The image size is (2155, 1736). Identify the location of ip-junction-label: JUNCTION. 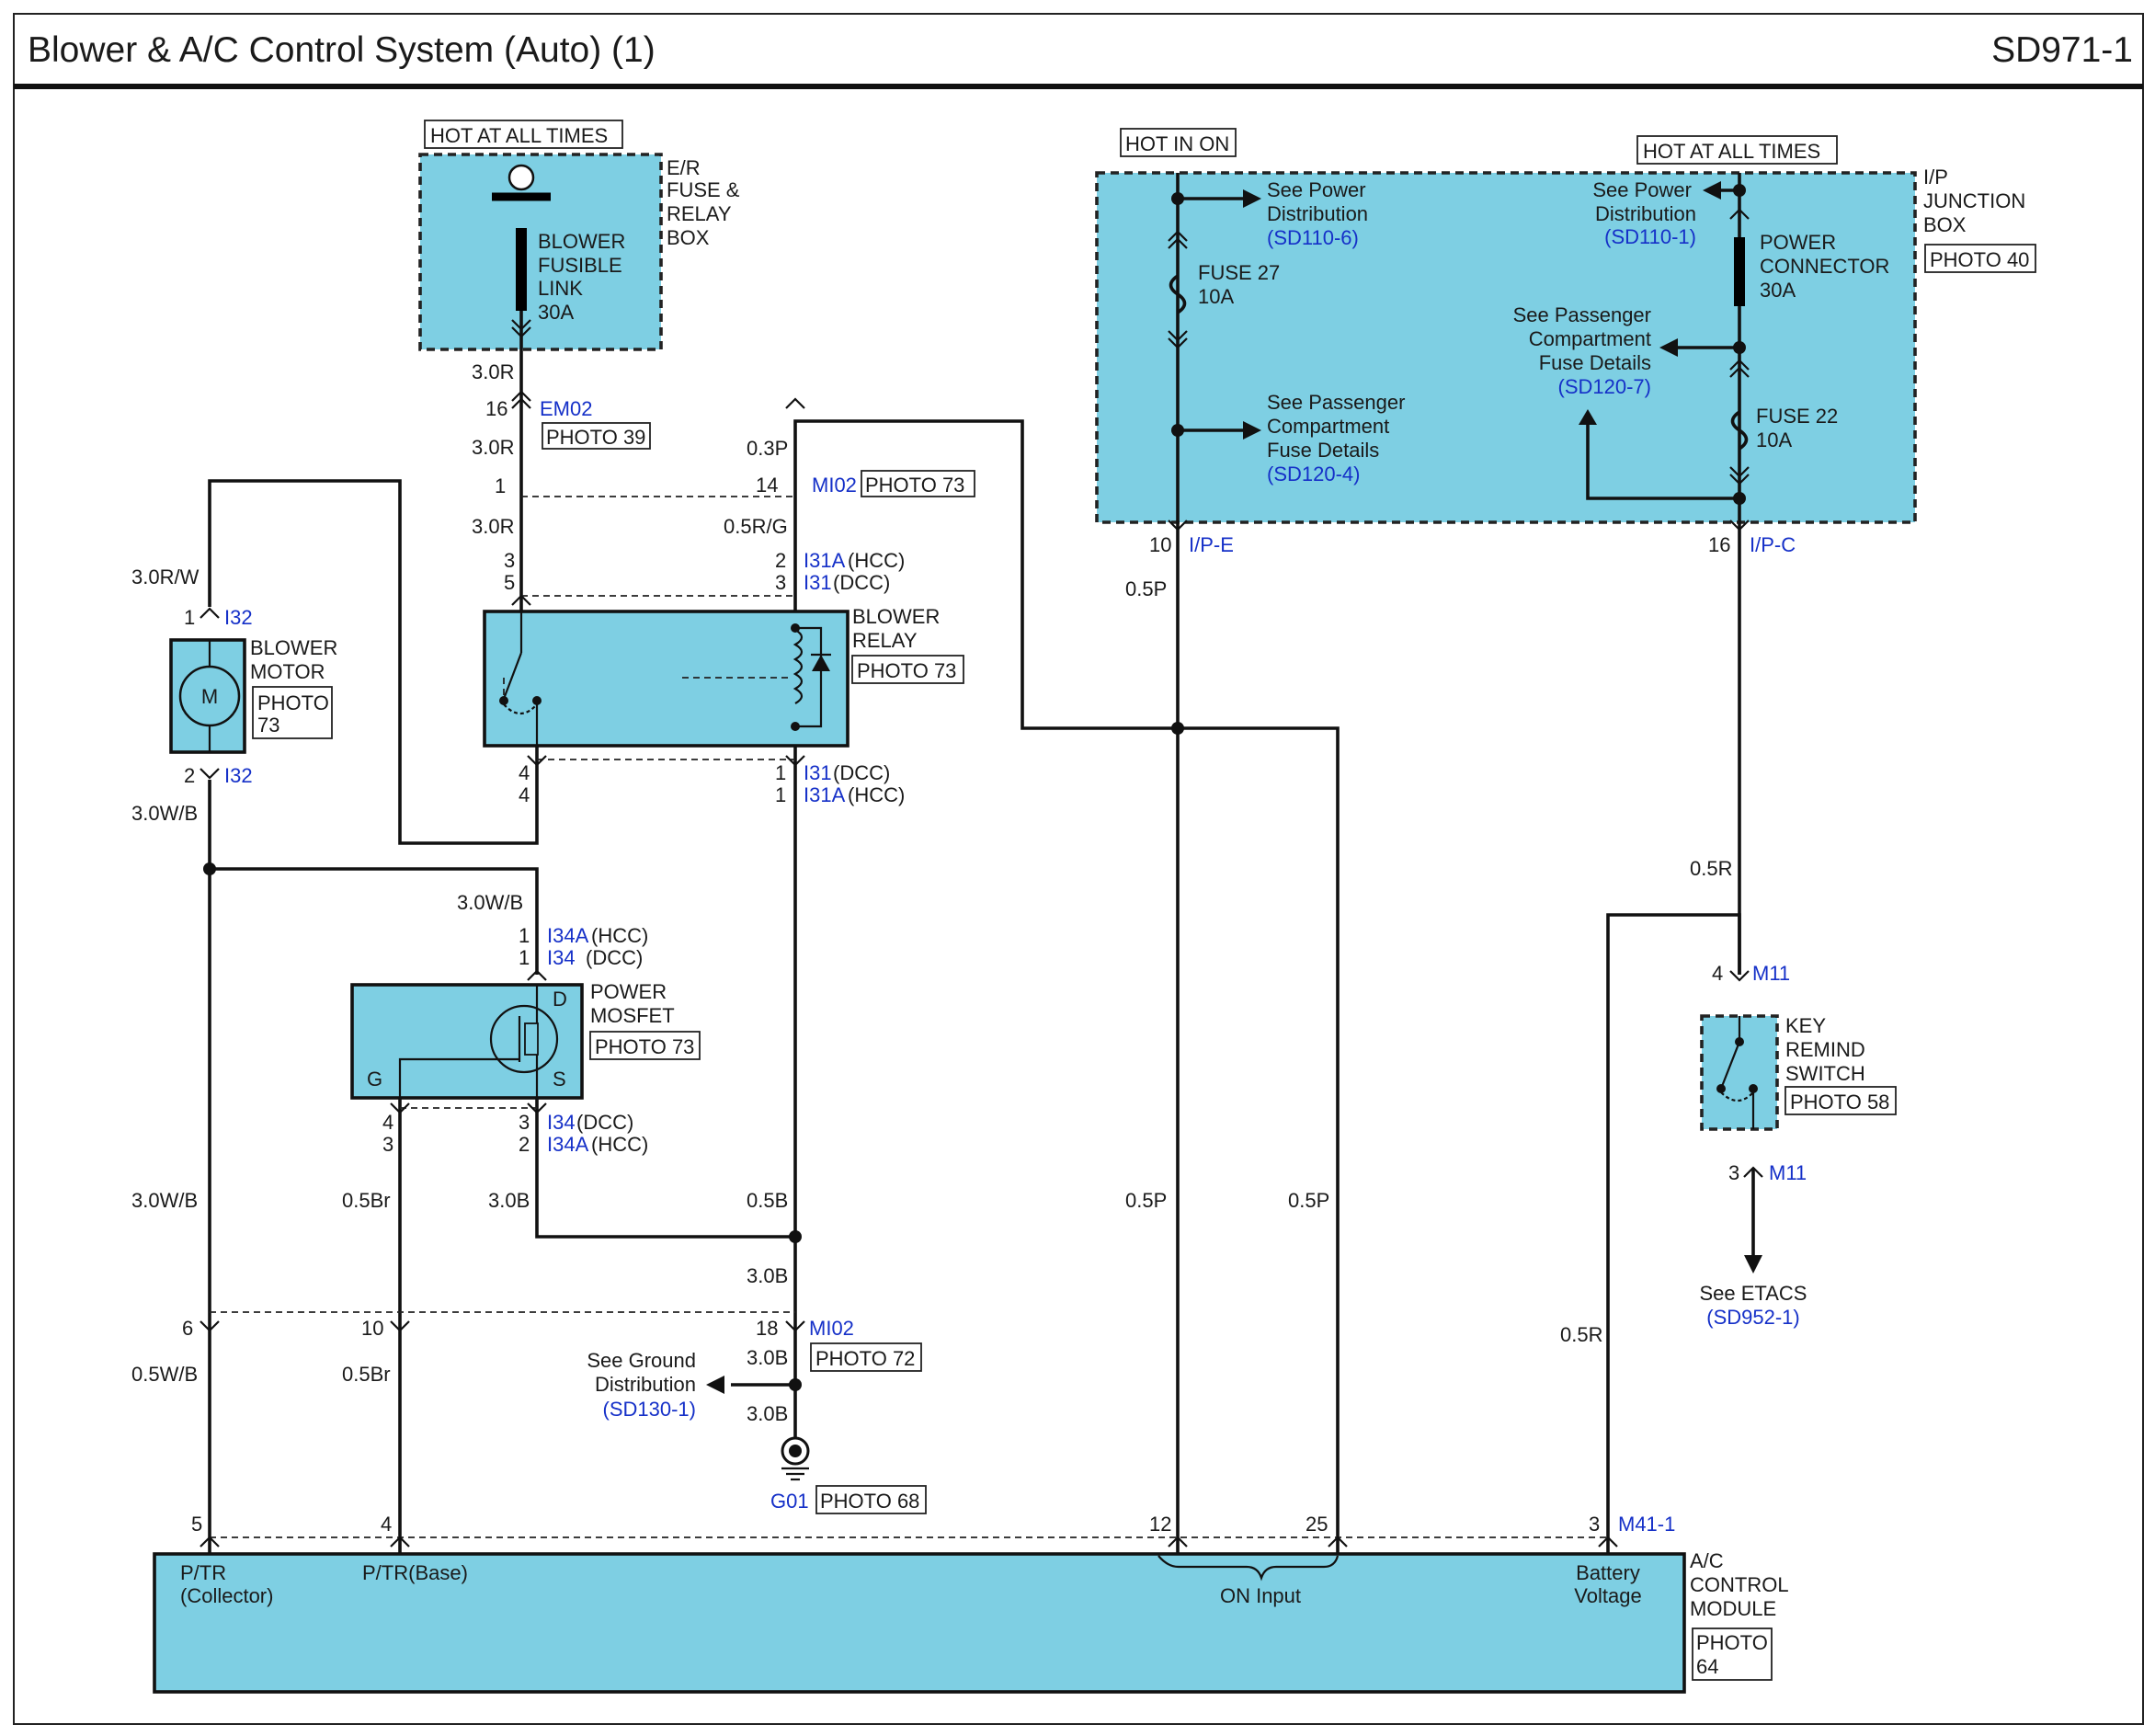
(1974, 200).